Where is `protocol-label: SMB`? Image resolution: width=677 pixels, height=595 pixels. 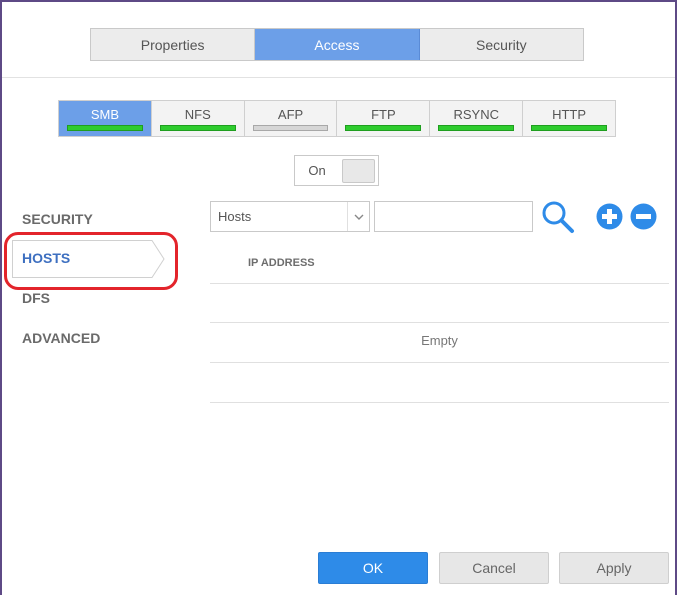
protocol-label: SMB is located at coordinates (104, 114).